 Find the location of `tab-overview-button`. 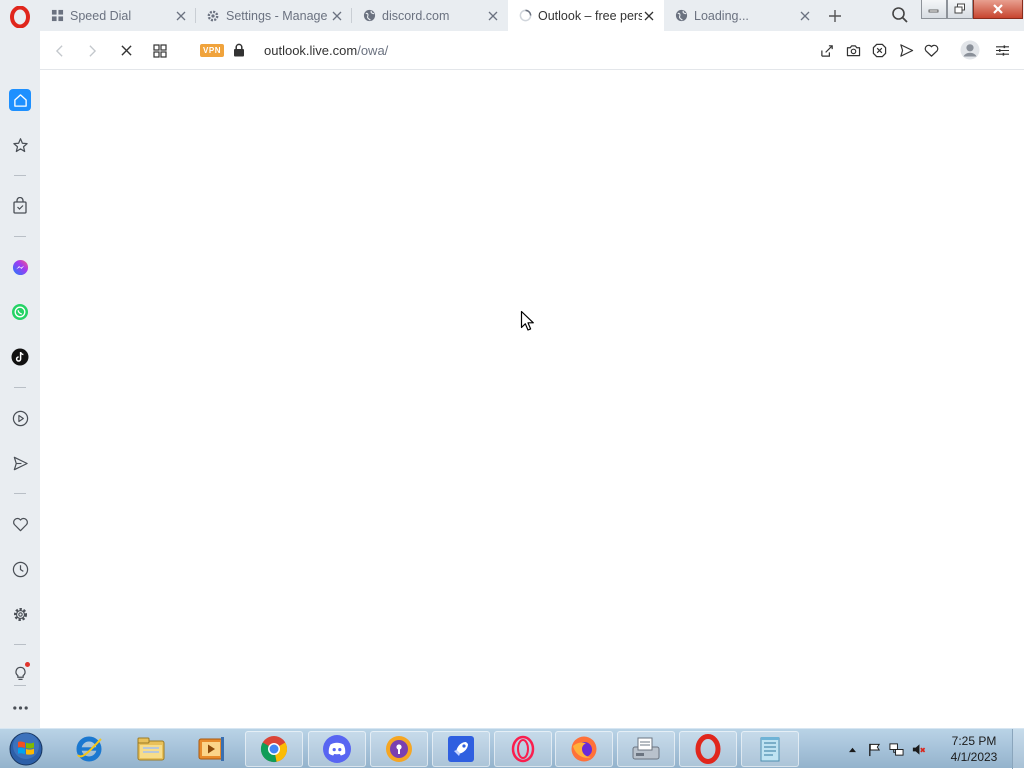

tab-overview-button is located at coordinates (159, 50).